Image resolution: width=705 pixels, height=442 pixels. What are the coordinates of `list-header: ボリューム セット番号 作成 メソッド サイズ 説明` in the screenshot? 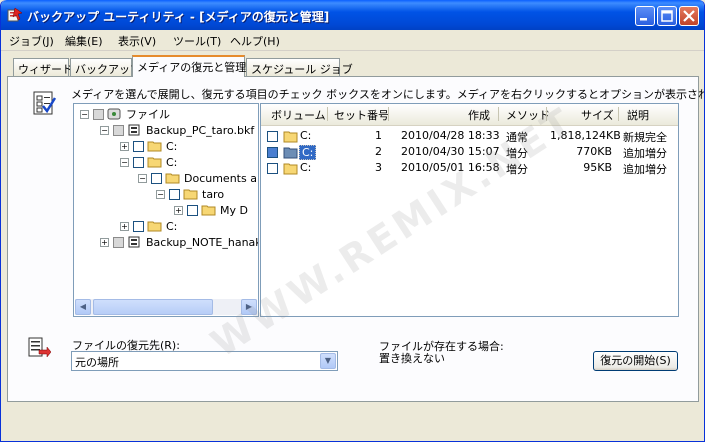 It's located at (469, 115).